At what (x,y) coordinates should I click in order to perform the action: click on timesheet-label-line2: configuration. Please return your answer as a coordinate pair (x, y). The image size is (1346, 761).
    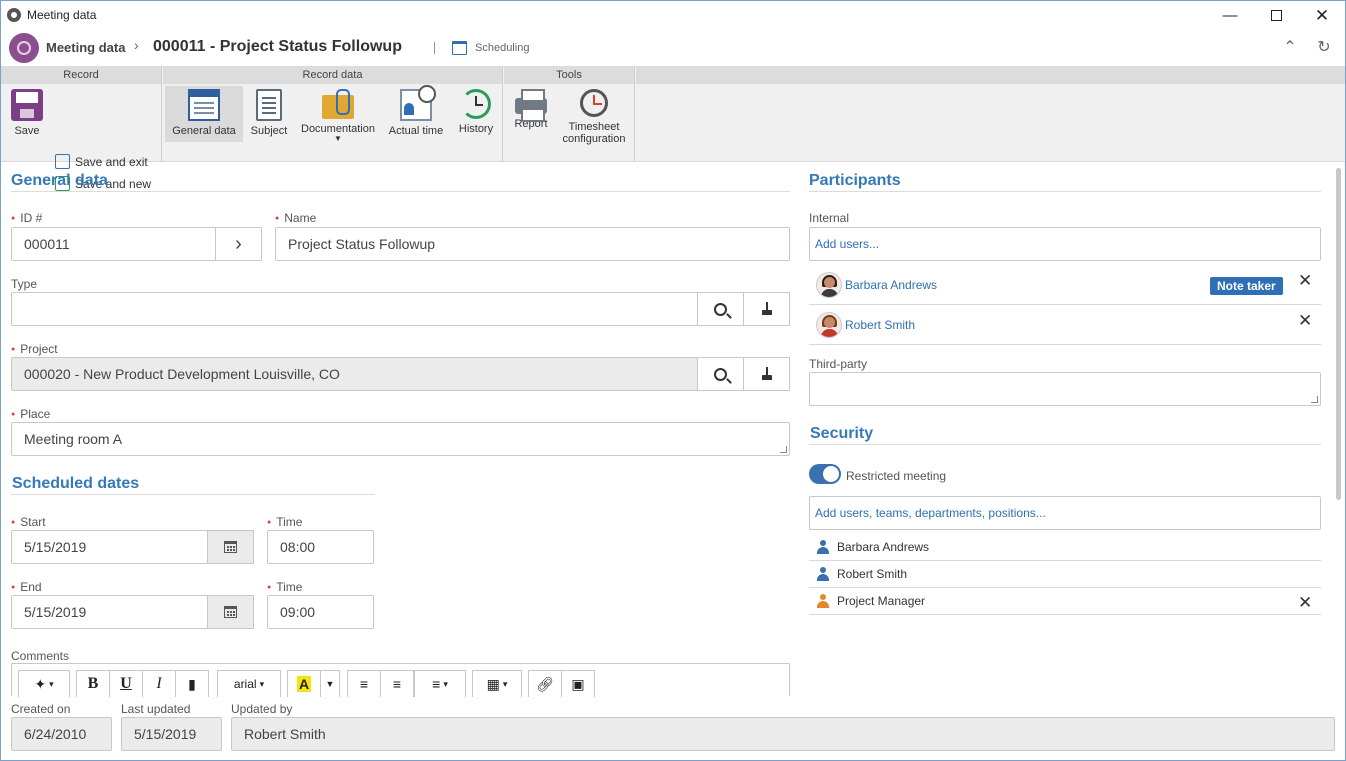
    Looking at the image, I should click on (594, 139).